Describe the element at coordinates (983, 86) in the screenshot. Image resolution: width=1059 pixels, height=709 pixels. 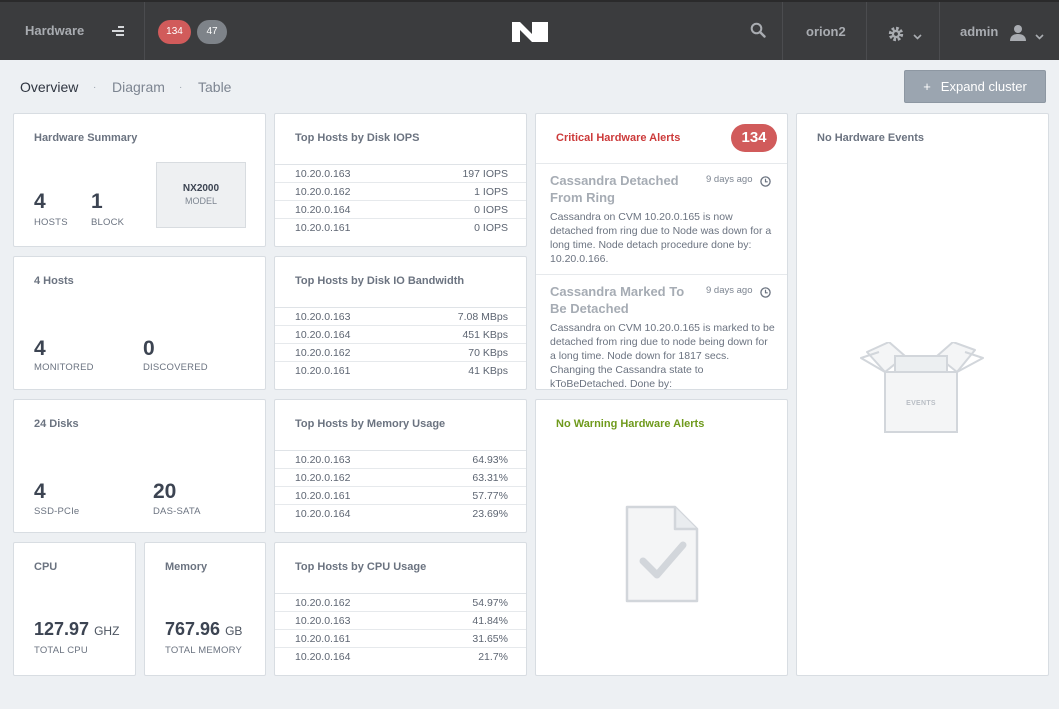
I see `expand-cluster-label: Expand cluster` at that location.